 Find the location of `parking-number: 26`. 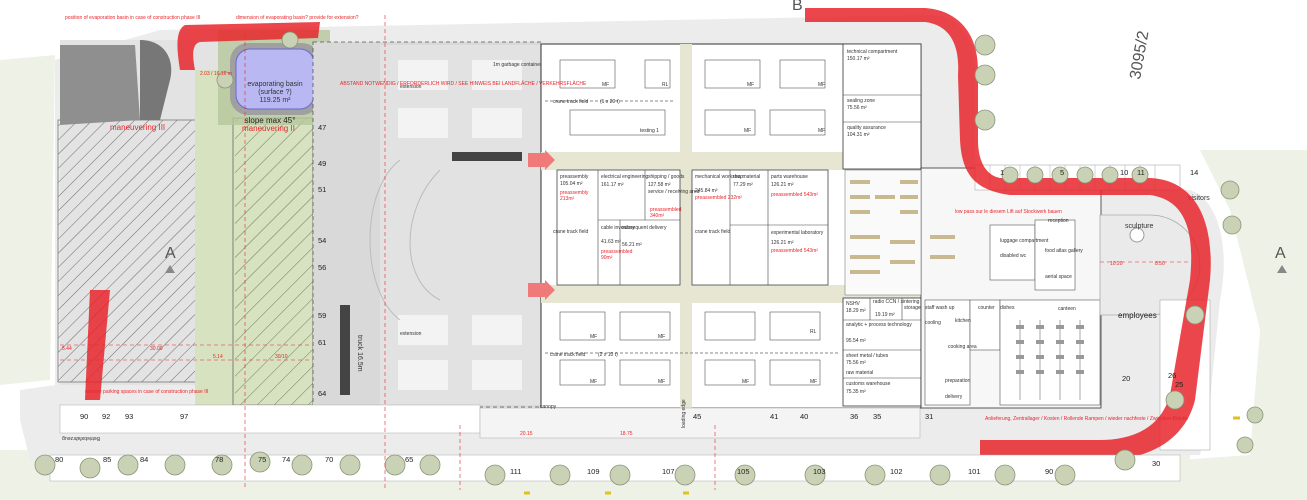

parking-number: 26 is located at coordinates (1172, 375).